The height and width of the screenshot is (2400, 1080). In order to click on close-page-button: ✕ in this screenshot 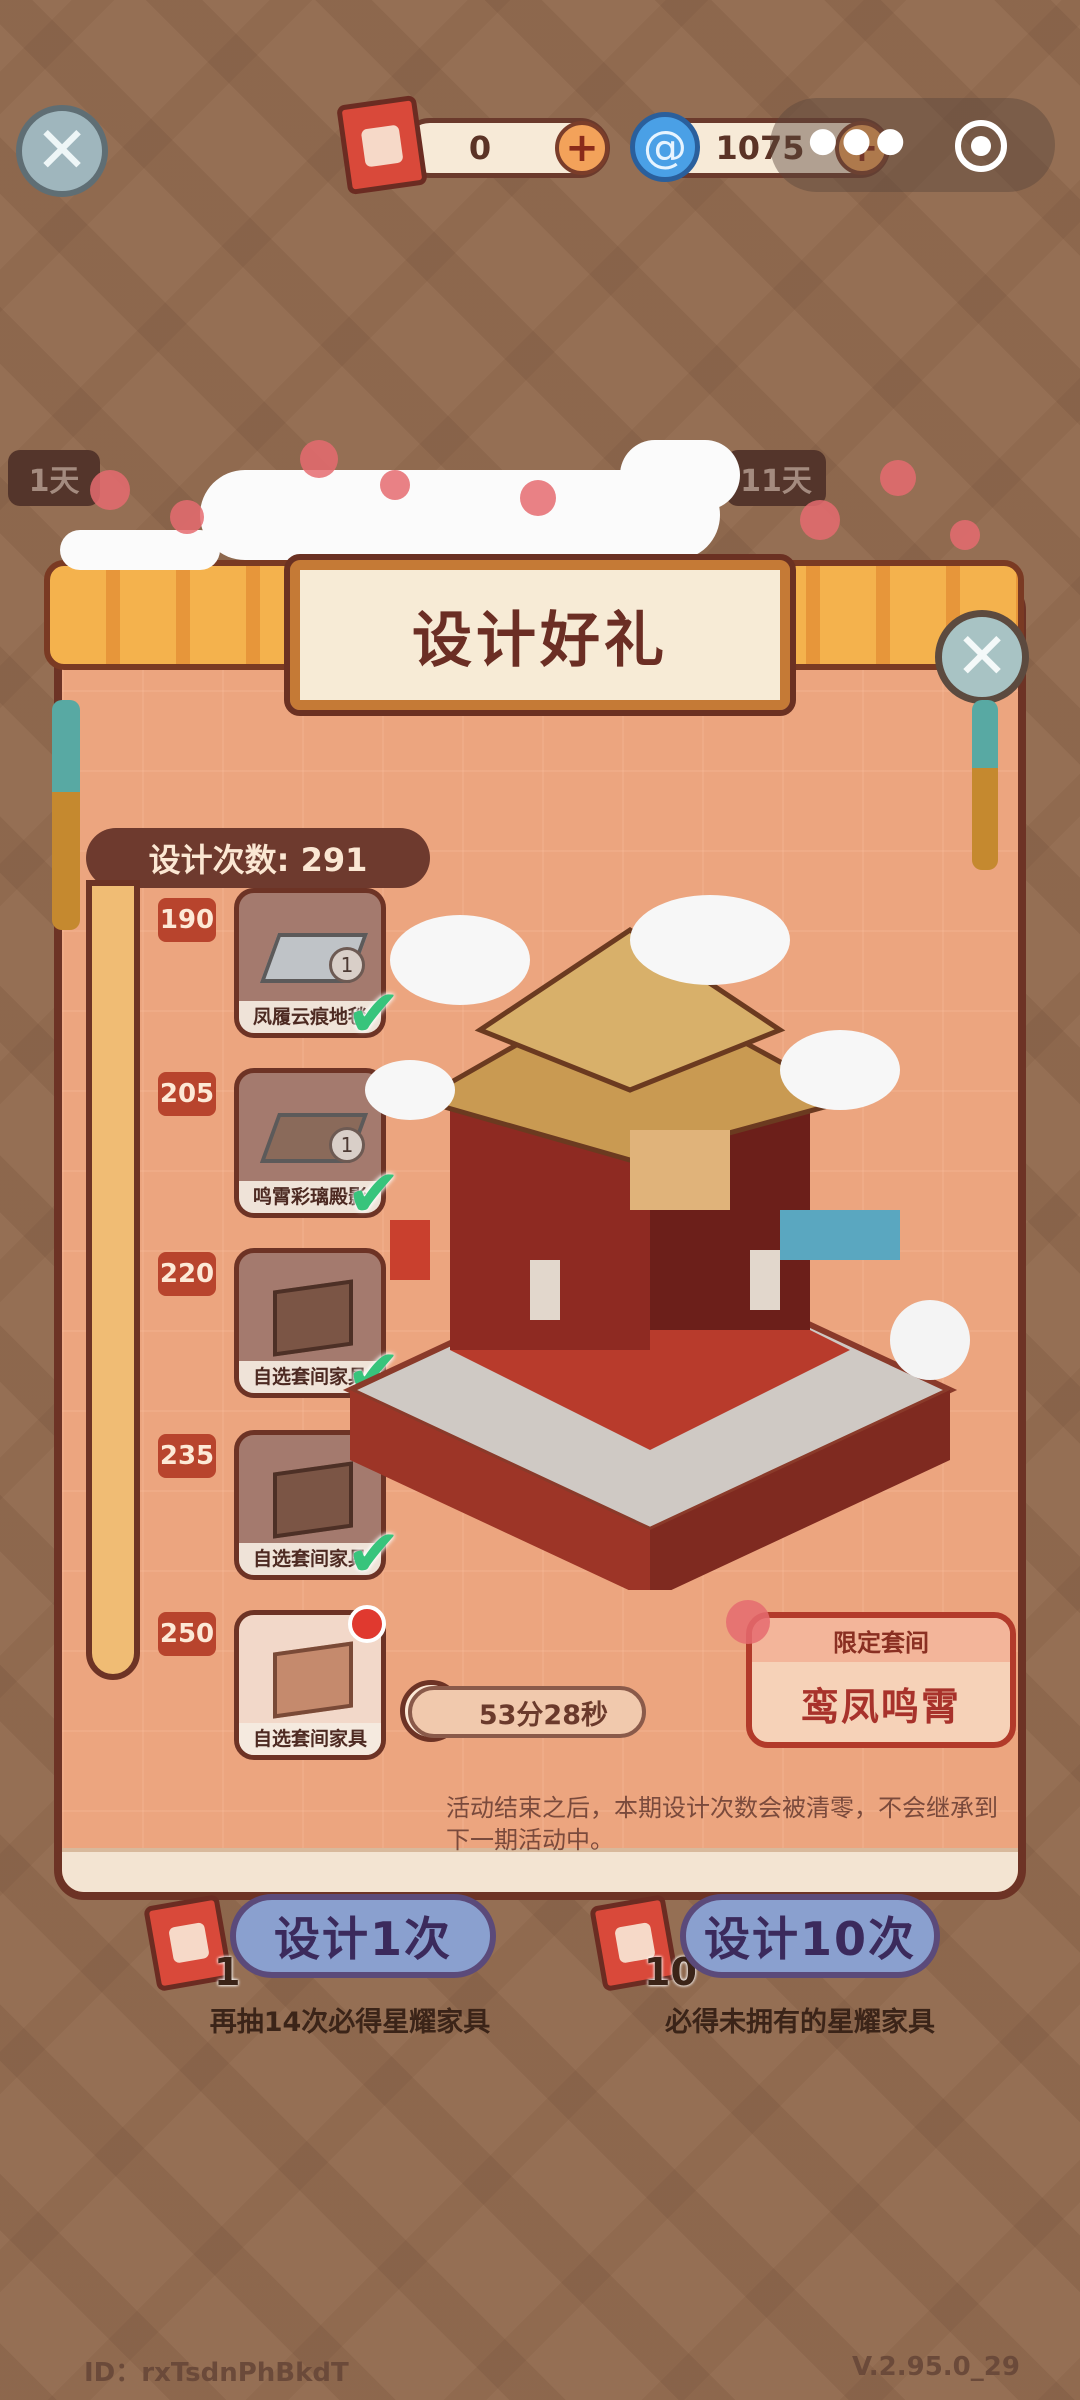, I will do `click(62, 151)`.